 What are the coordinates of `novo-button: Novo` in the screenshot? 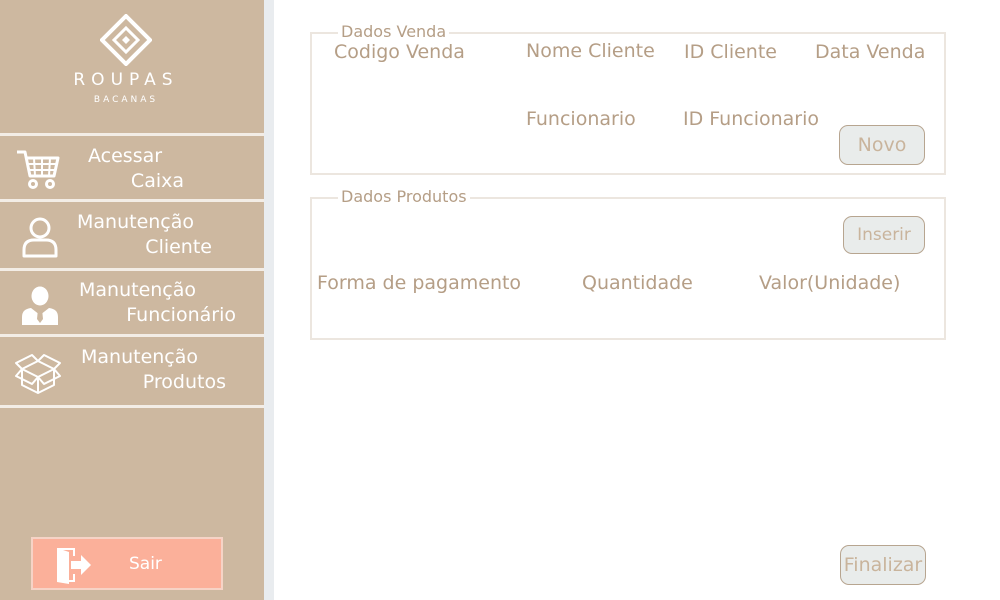 It's located at (882, 145).